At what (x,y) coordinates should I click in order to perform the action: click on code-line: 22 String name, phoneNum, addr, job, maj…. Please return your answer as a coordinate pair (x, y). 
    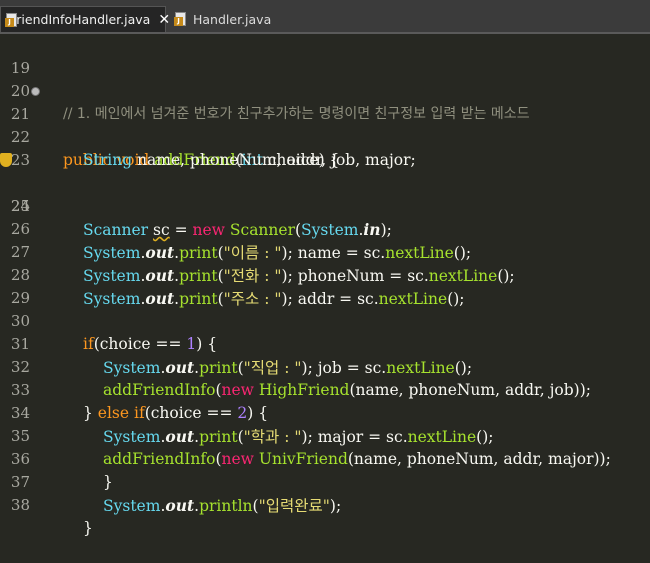
    Looking at the image, I should click on (325, 136).